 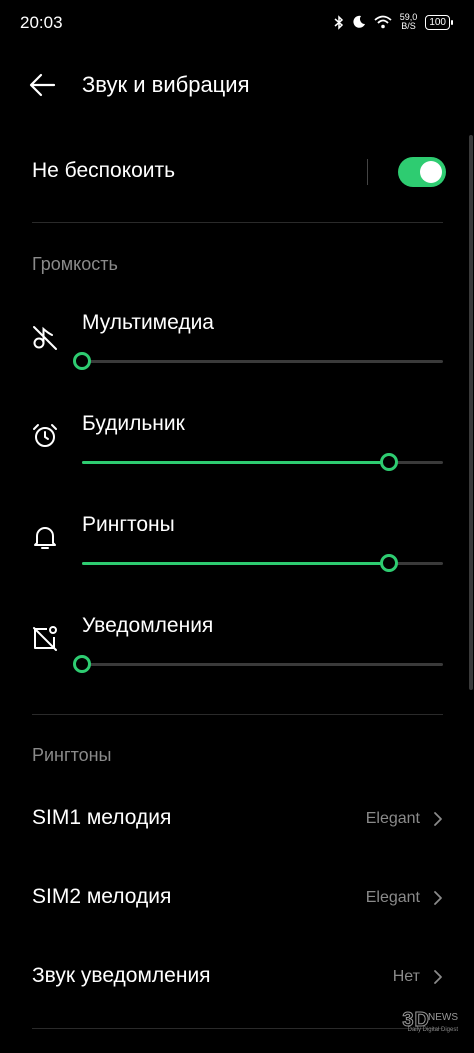 What do you see at coordinates (367, 172) in the screenshot?
I see `row-separator` at bounding box center [367, 172].